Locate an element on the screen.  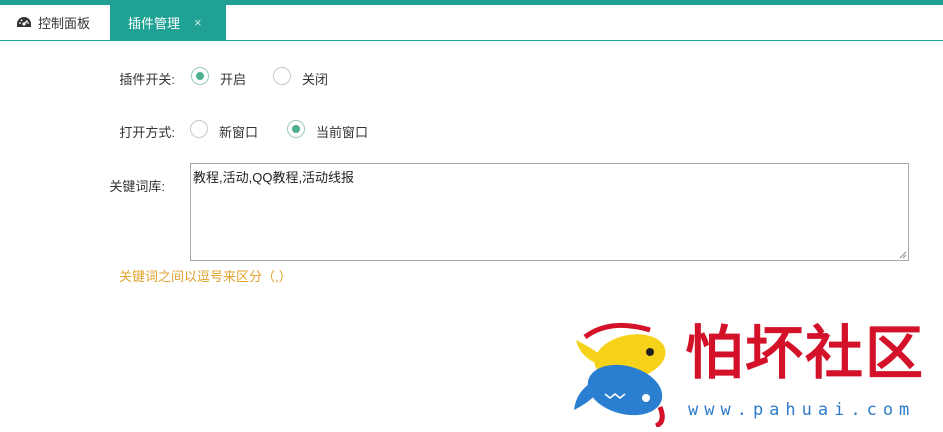
plugin-switch-off-radio is located at coordinates (282, 76).